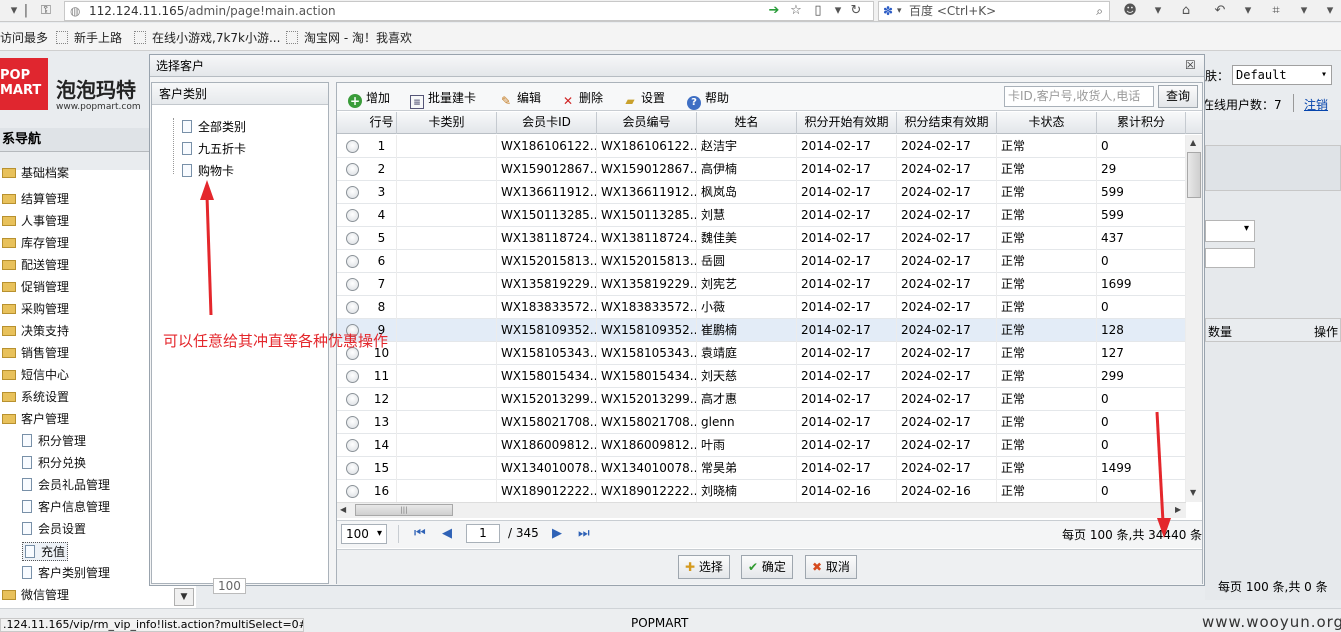 This screenshot has width=1341, height=632. I want to click on status-brand: POPMART, so click(660, 623).